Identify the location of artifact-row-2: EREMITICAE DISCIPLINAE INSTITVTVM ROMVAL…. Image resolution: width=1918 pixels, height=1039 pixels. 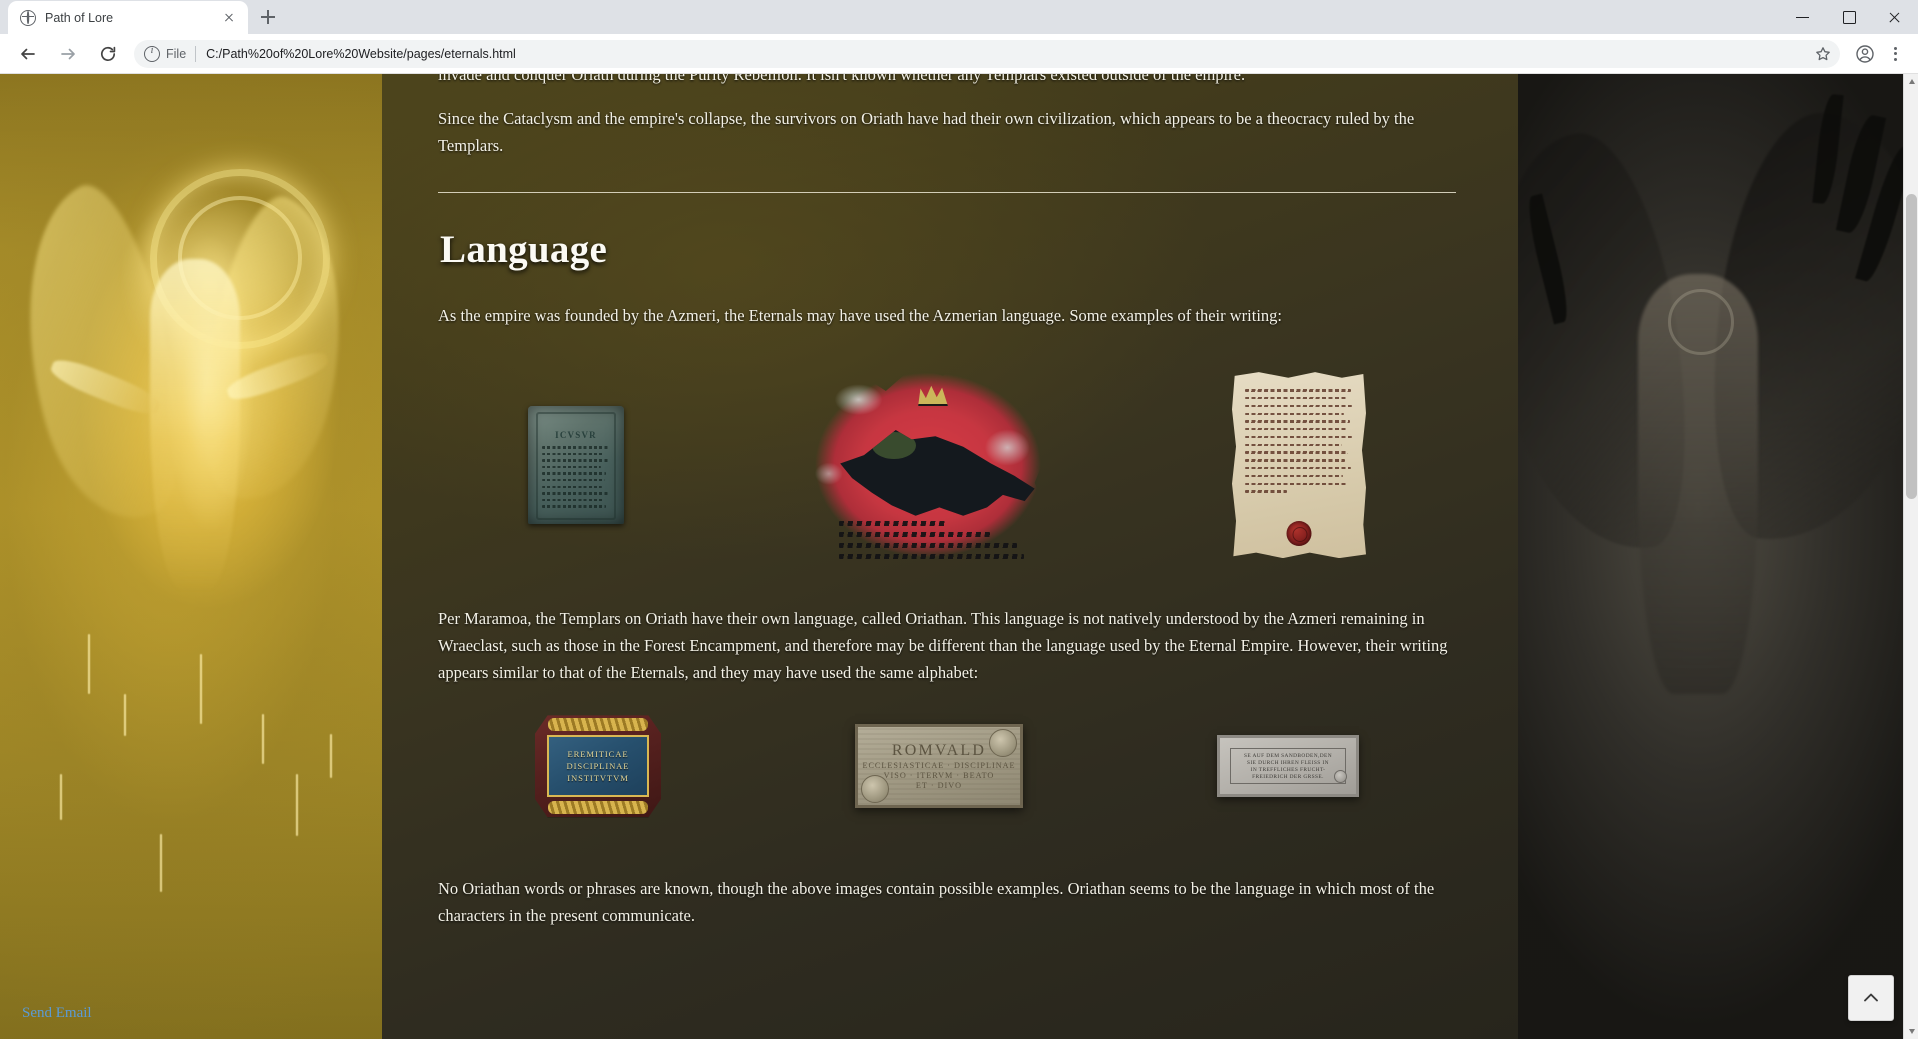
(947, 766).